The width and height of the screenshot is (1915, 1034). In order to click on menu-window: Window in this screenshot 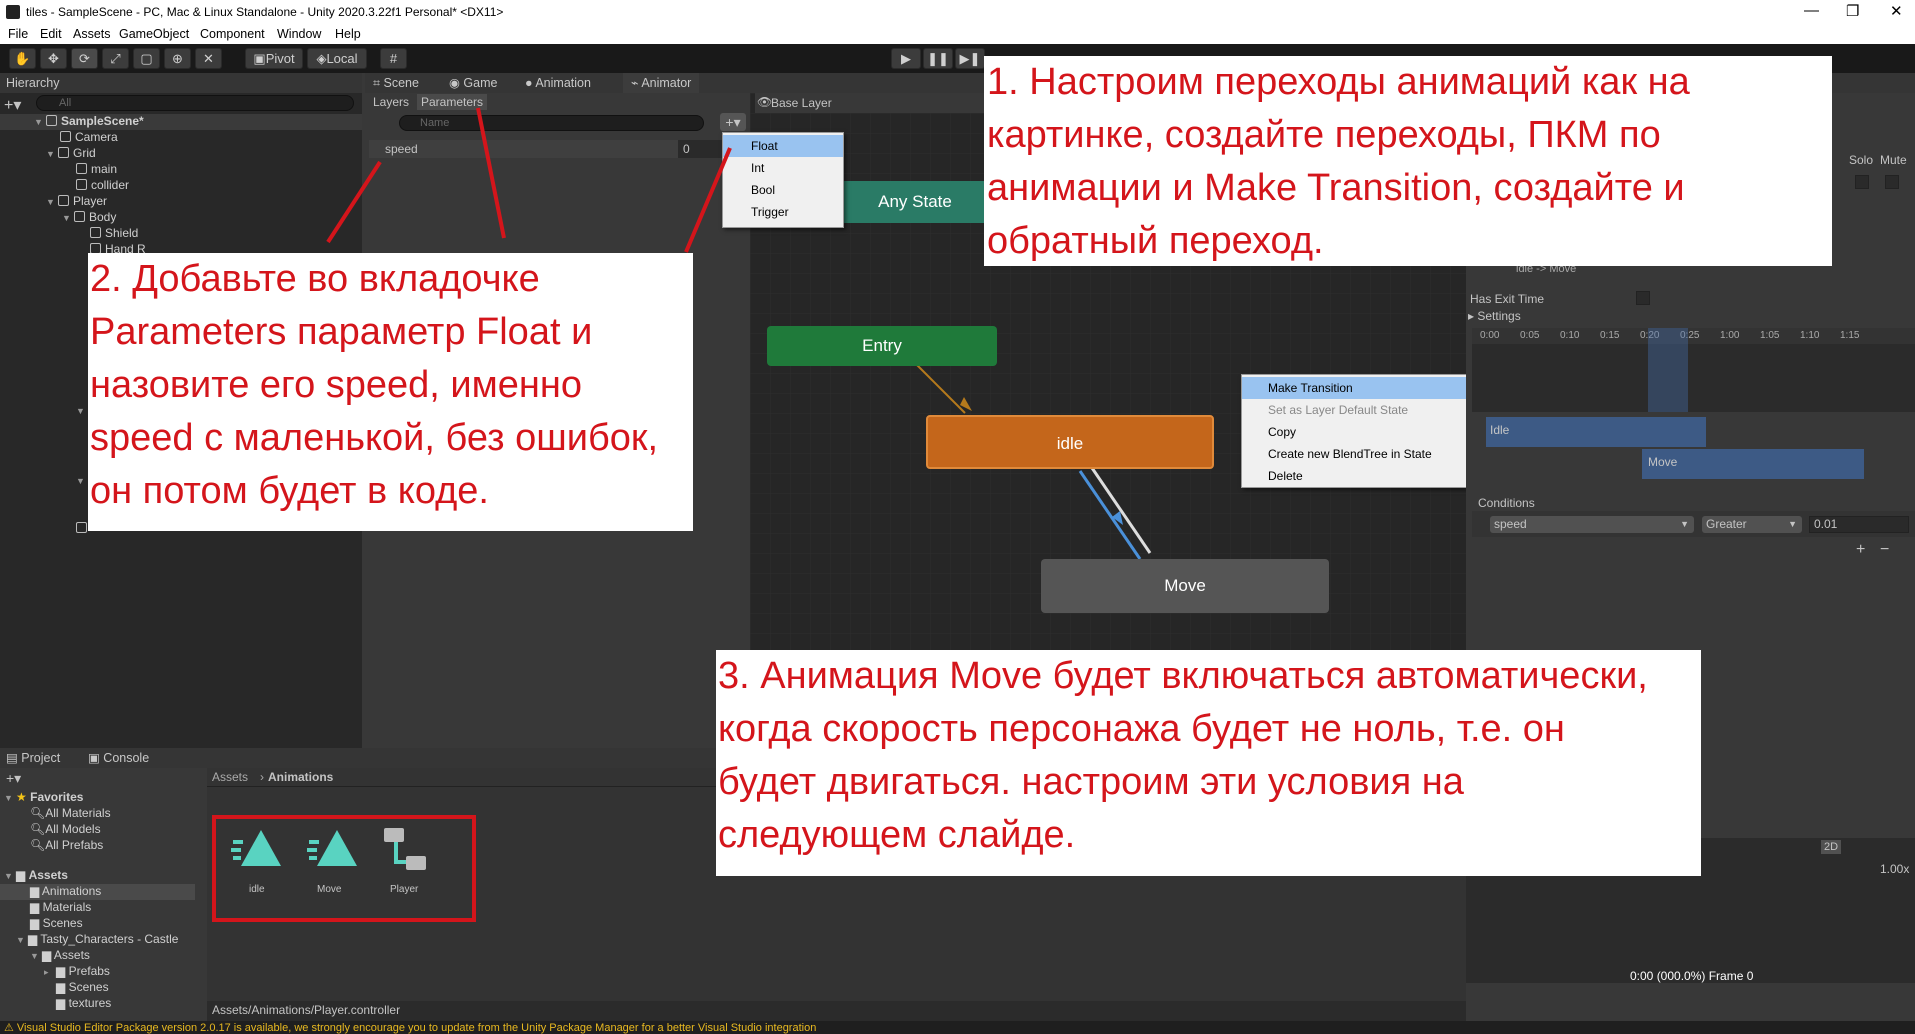, I will do `click(299, 34)`.